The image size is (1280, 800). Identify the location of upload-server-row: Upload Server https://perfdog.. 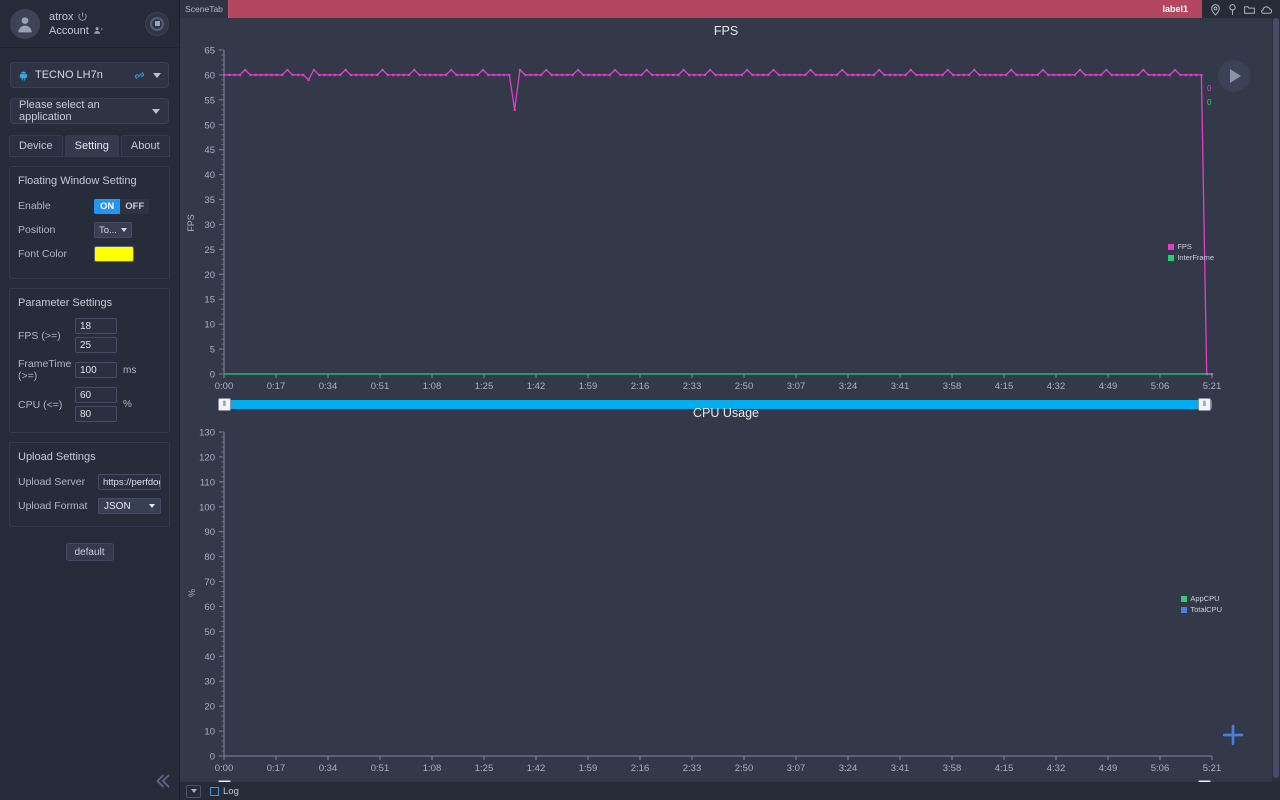
(89, 482).